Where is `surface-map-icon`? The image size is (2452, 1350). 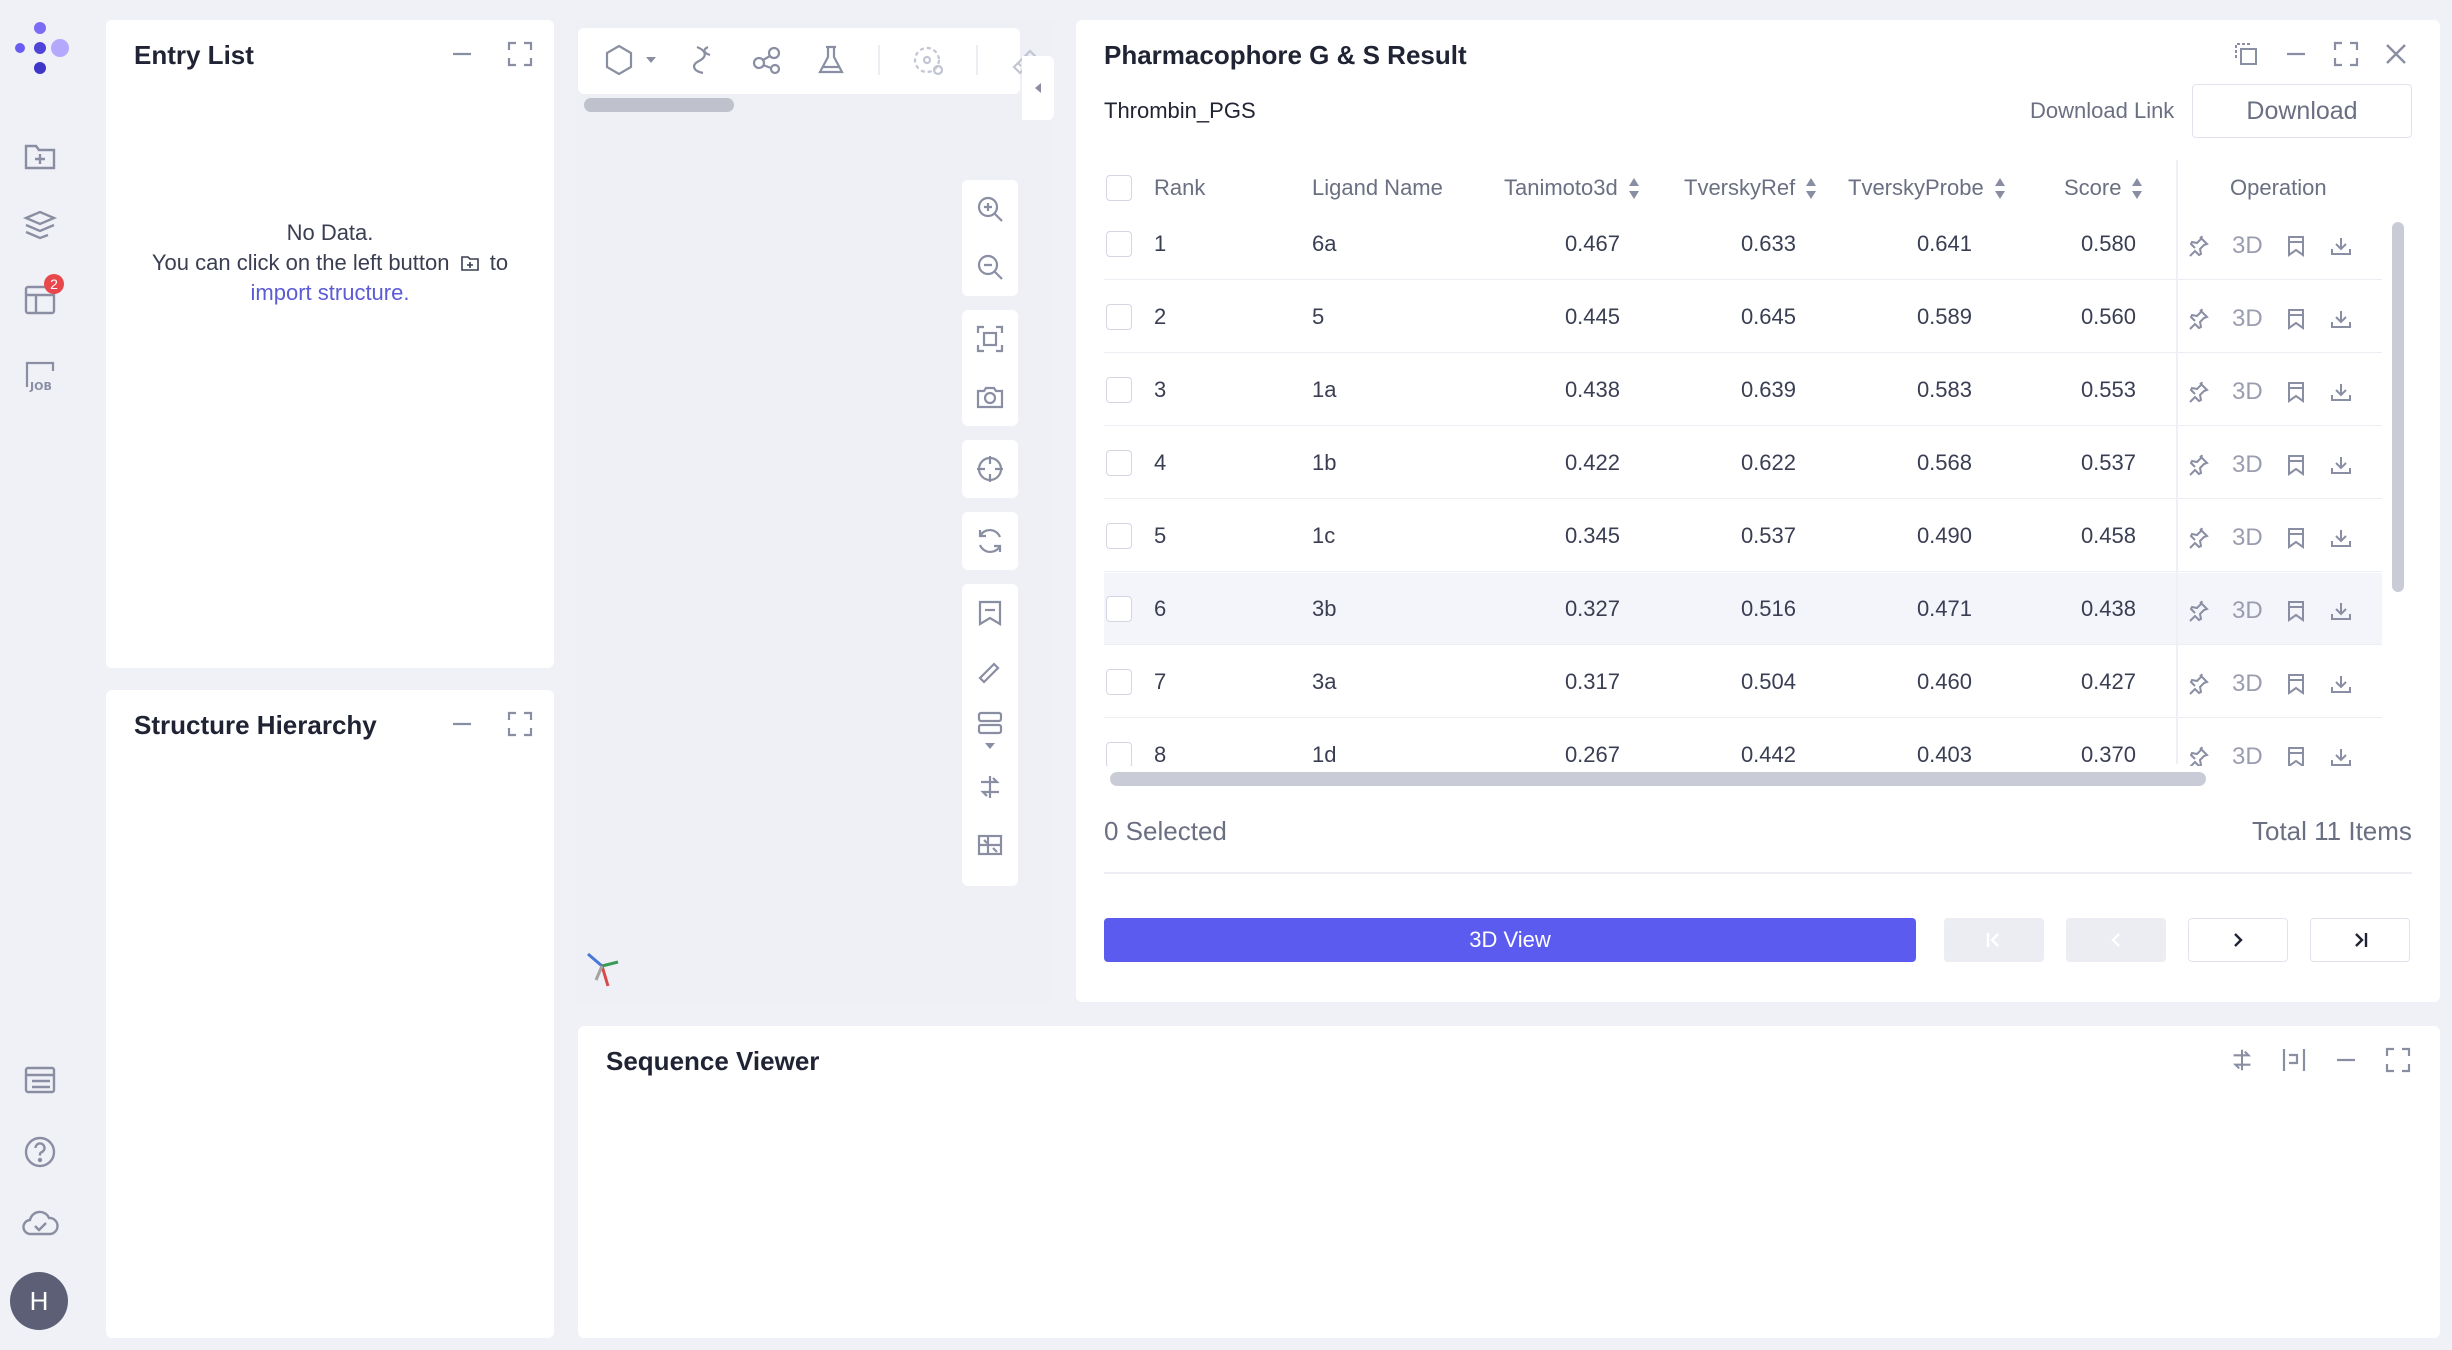
surface-map-icon is located at coordinates (990, 845).